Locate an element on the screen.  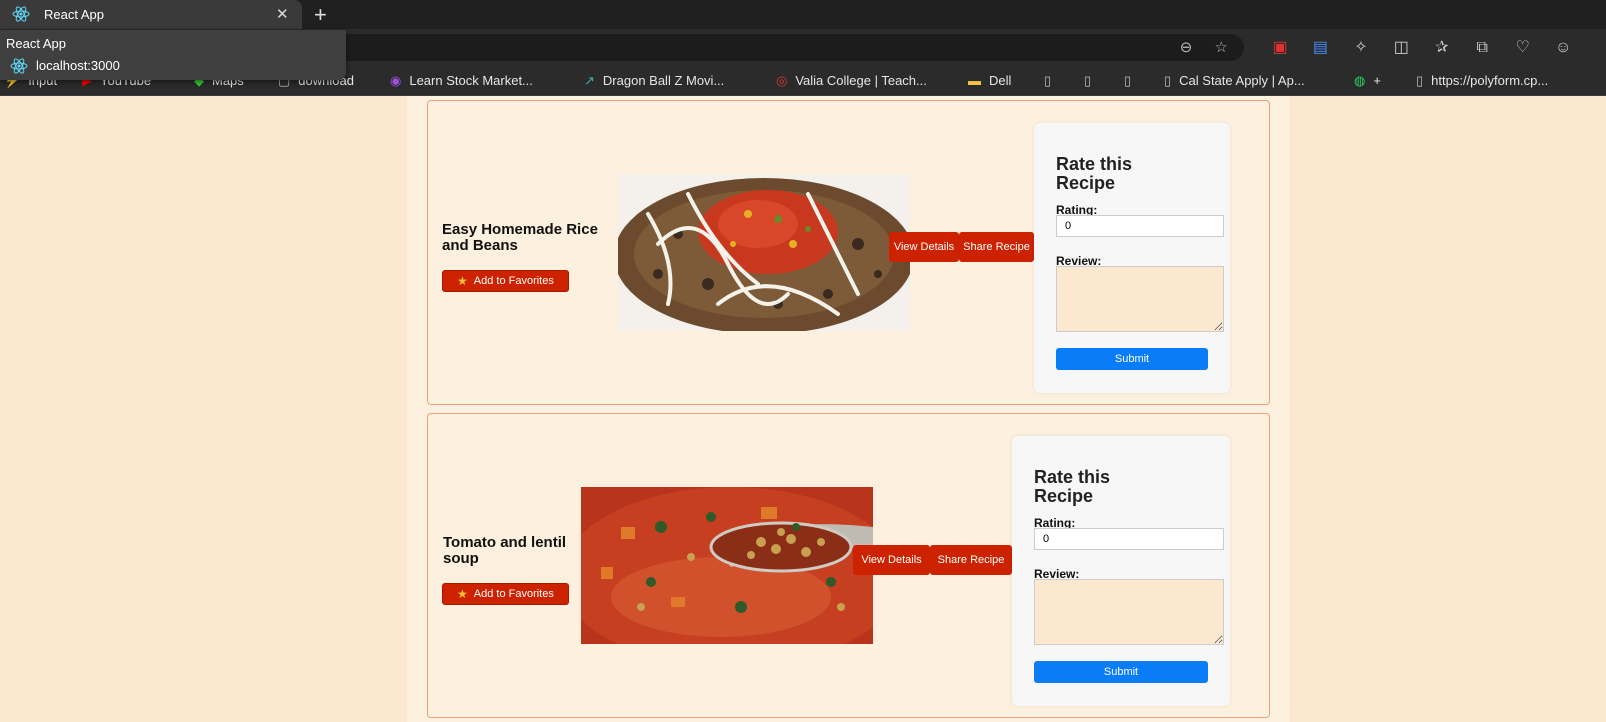
browser-tab-react-app: React App ✕ is located at coordinates (151, 14).